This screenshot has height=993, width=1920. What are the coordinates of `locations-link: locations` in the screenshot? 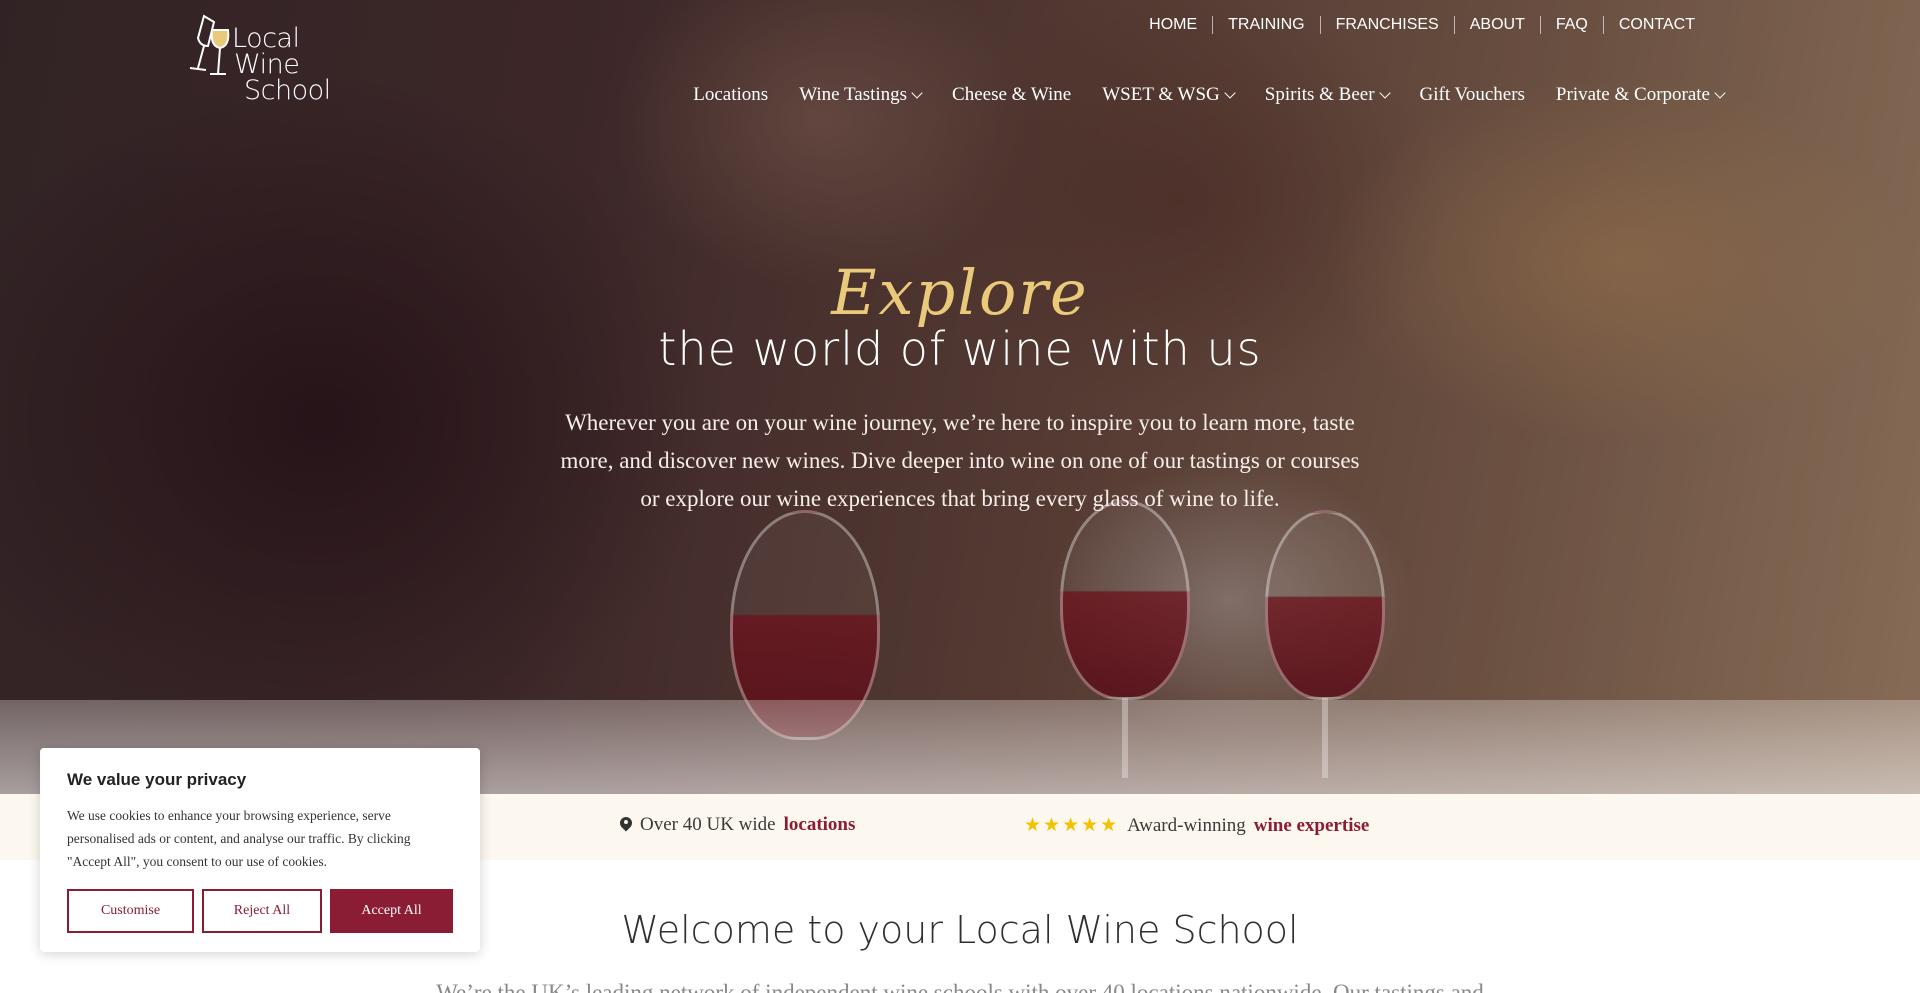 It's located at (820, 825).